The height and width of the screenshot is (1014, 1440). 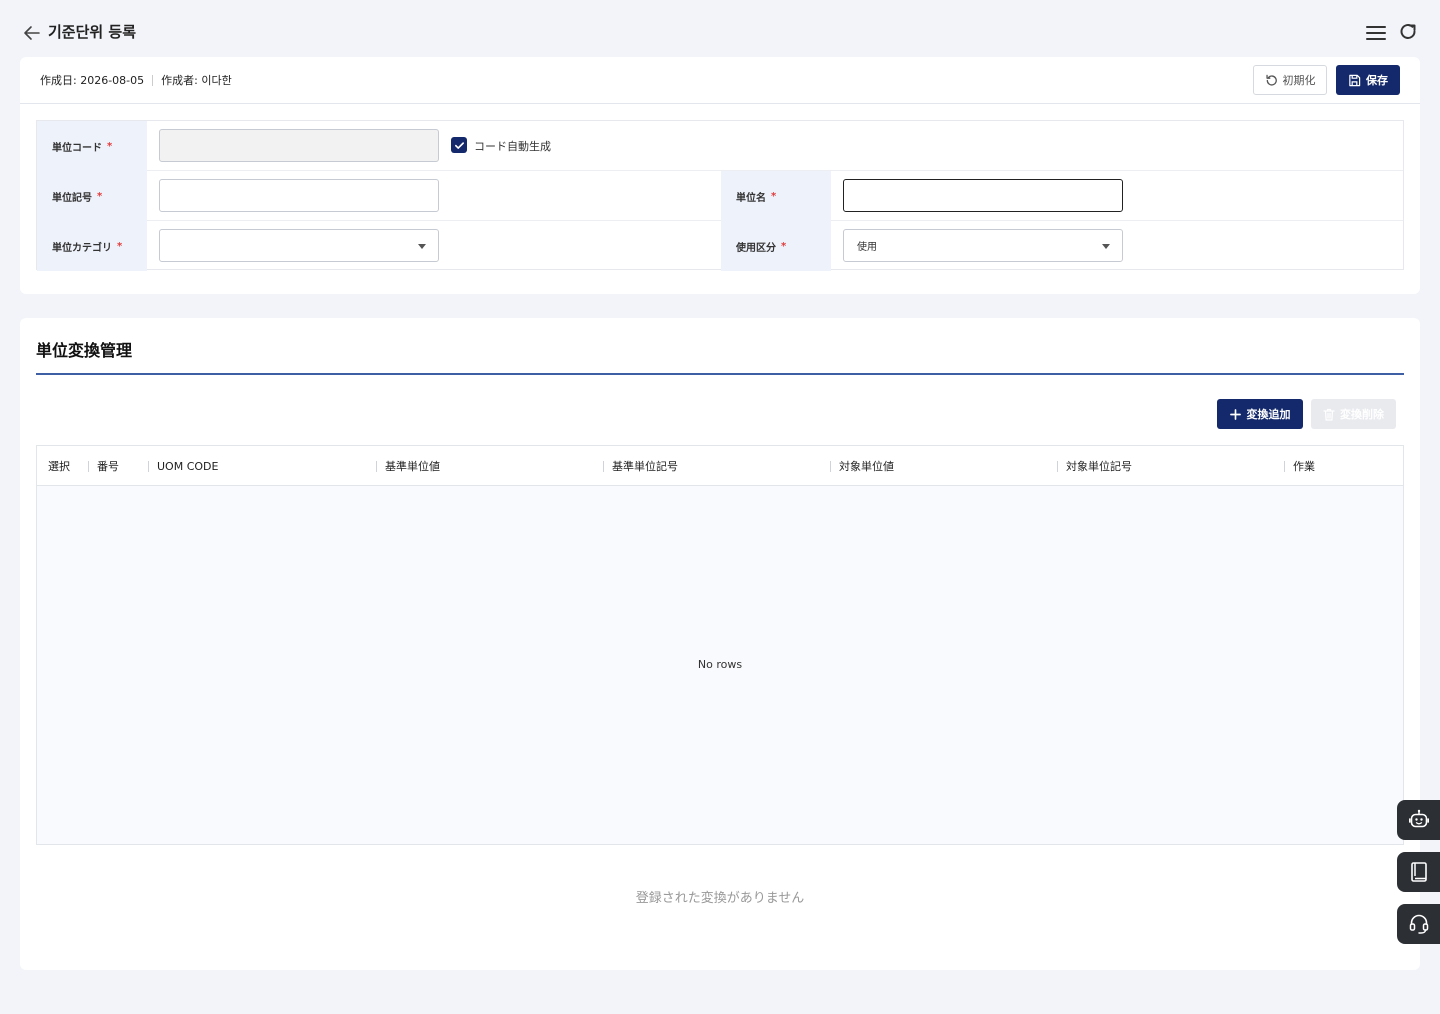 What do you see at coordinates (92, 32) in the screenshot?
I see `page-title: 기준단위 등록` at bounding box center [92, 32].